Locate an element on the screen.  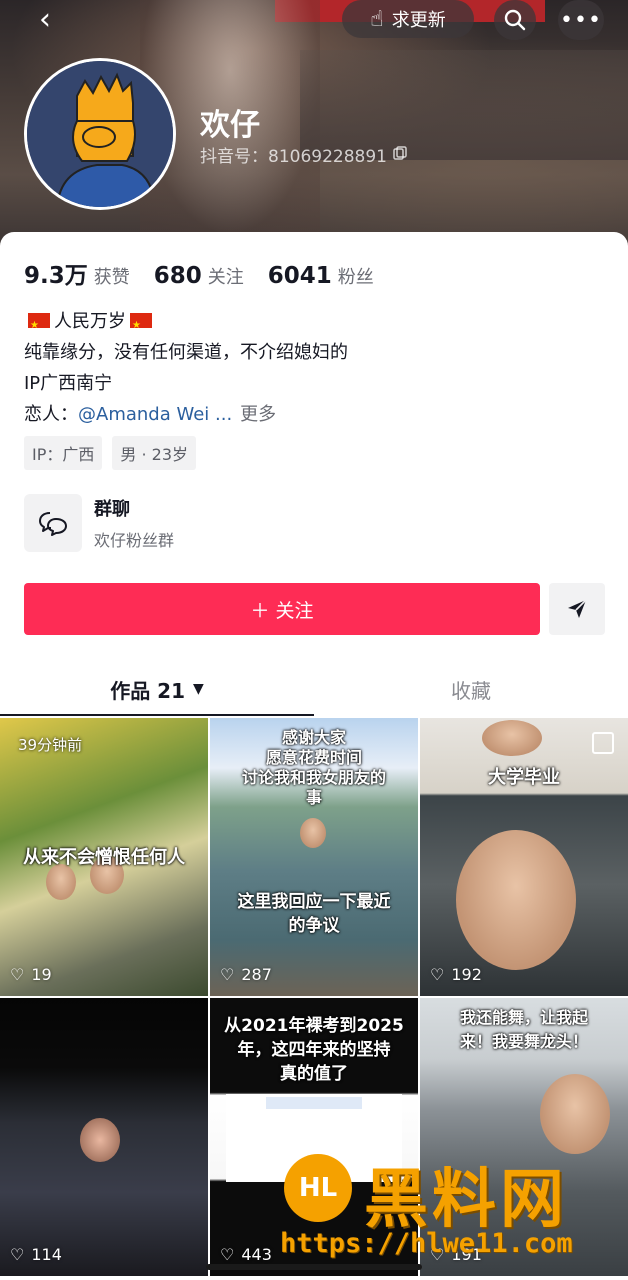
bio-line-2: 纯靠缘分，没有任何渠道，不介绍媳妇的 is located at coordinates (186, 352).